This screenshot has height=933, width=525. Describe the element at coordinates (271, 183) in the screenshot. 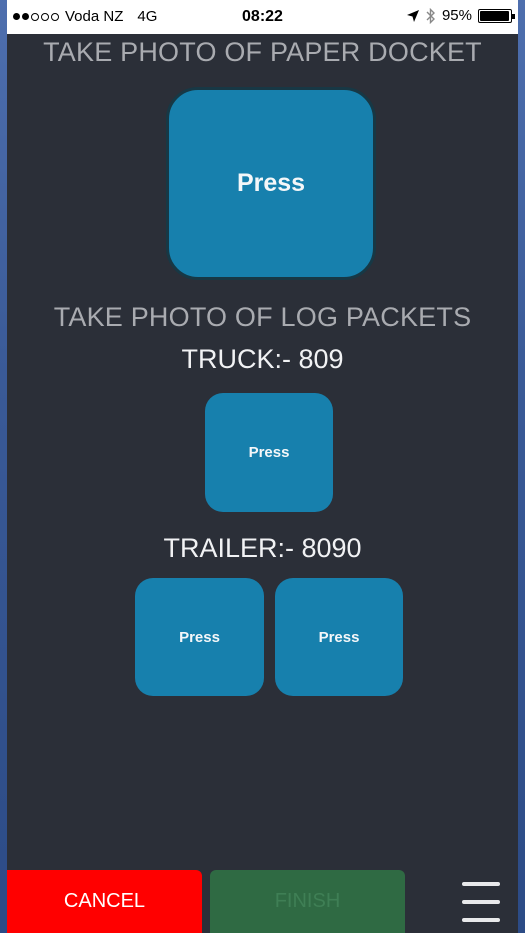

I see `docket-photo-button: Press` at that location.